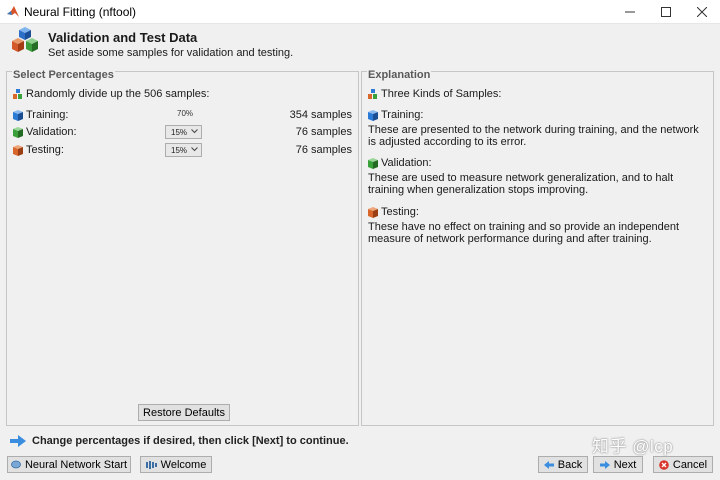  I want to click on validation-samples: 76 samples, so click(323, 132).